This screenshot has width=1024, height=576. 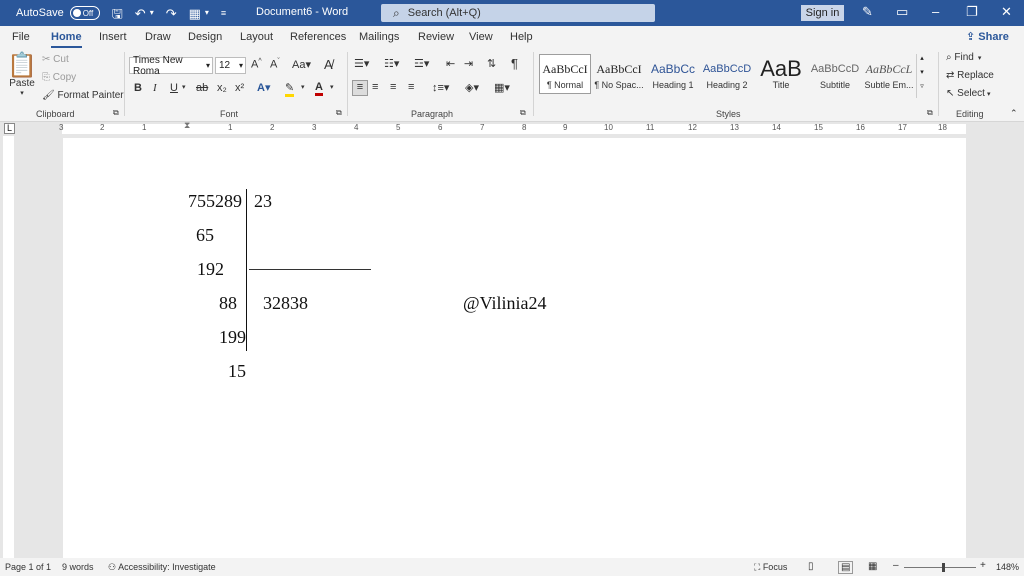 I want to click on table-dropdown-icon: ▾, so click(x=207, y=13).